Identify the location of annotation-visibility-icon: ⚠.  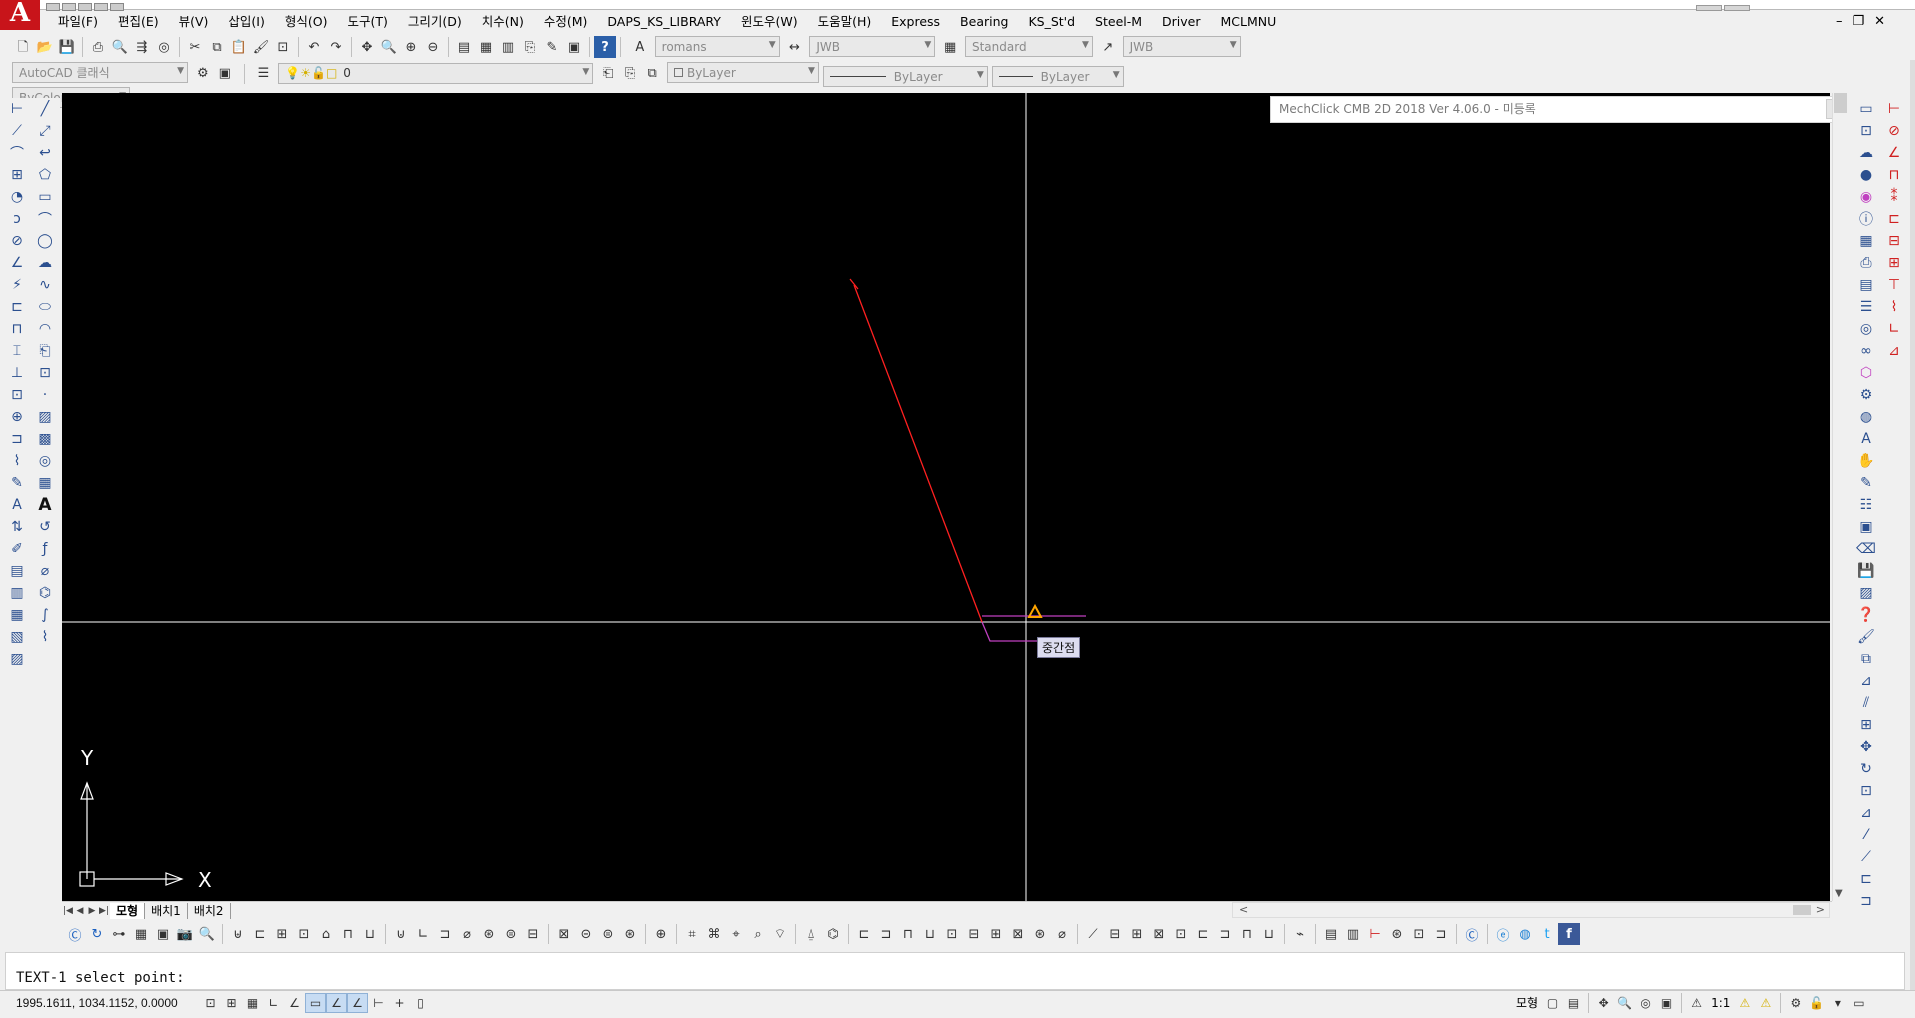
(1744, 1003).